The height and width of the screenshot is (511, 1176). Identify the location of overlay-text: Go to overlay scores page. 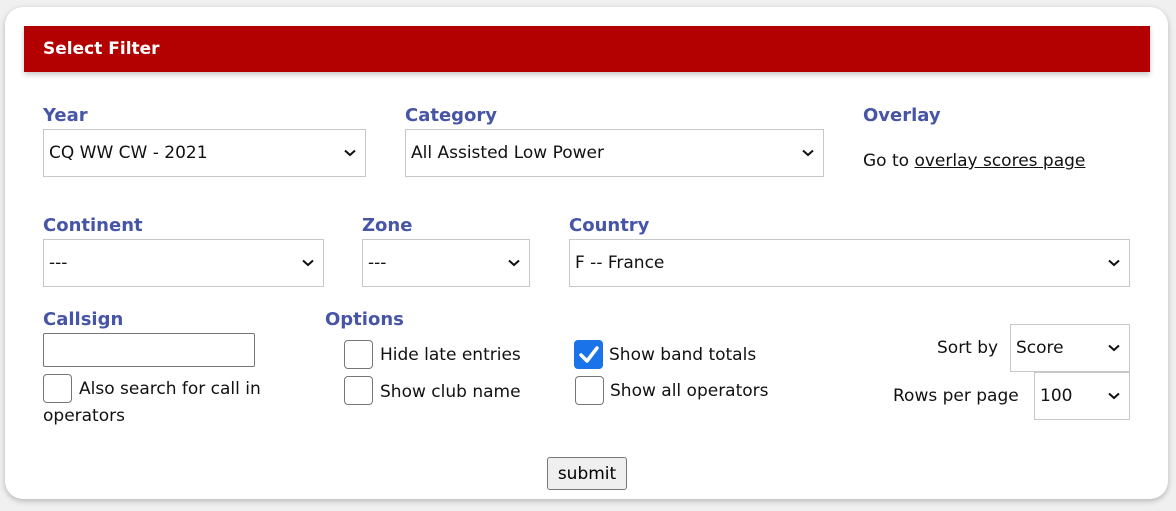
(974, 161).